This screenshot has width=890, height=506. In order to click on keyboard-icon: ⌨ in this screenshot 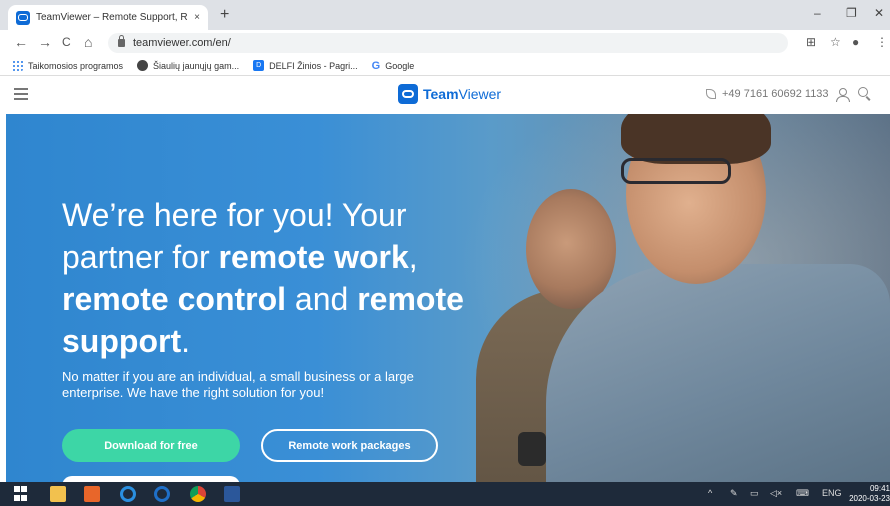, I will do `click(802, 493)`.